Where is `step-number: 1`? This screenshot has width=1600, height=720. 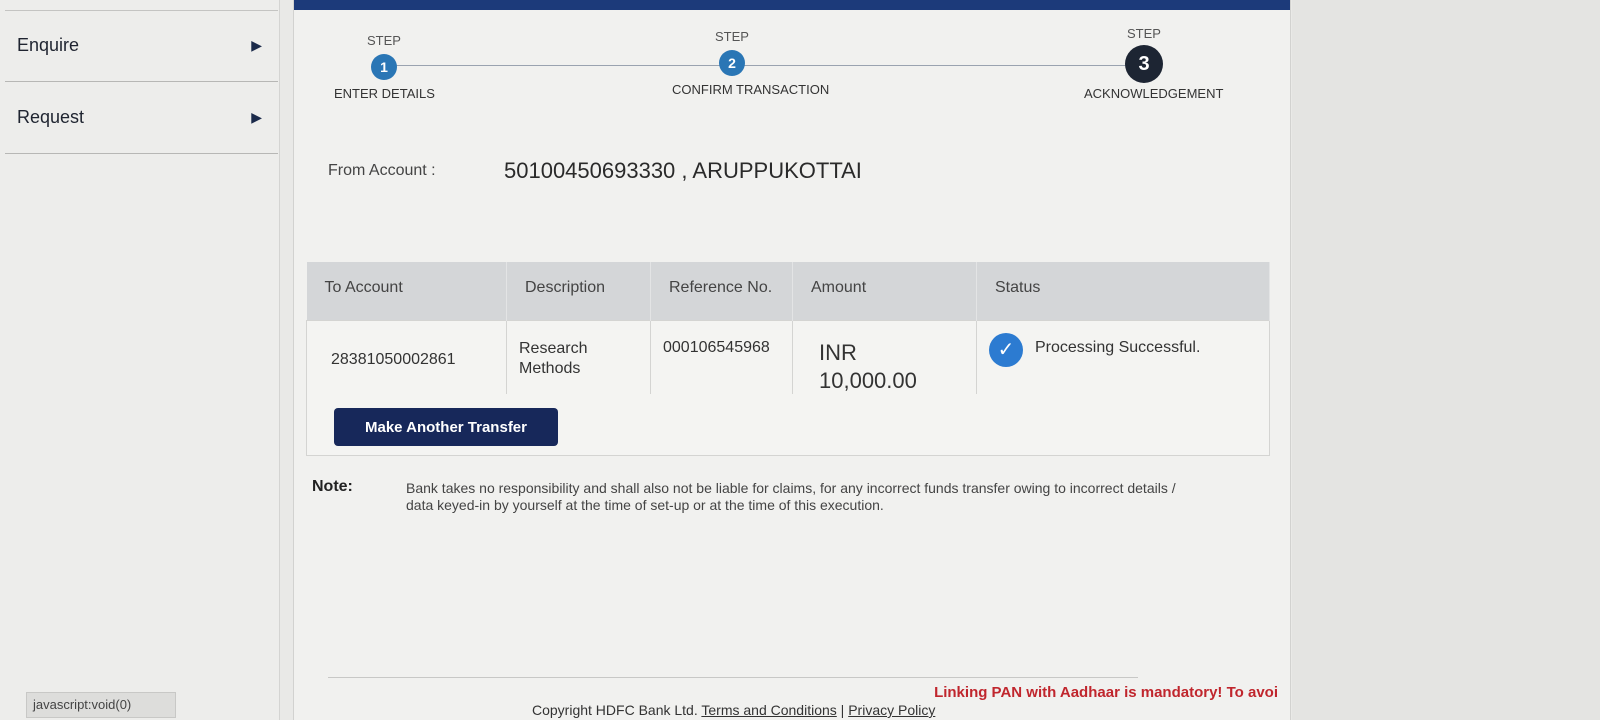 step-number: 1 is located at coordinates (384, 67).